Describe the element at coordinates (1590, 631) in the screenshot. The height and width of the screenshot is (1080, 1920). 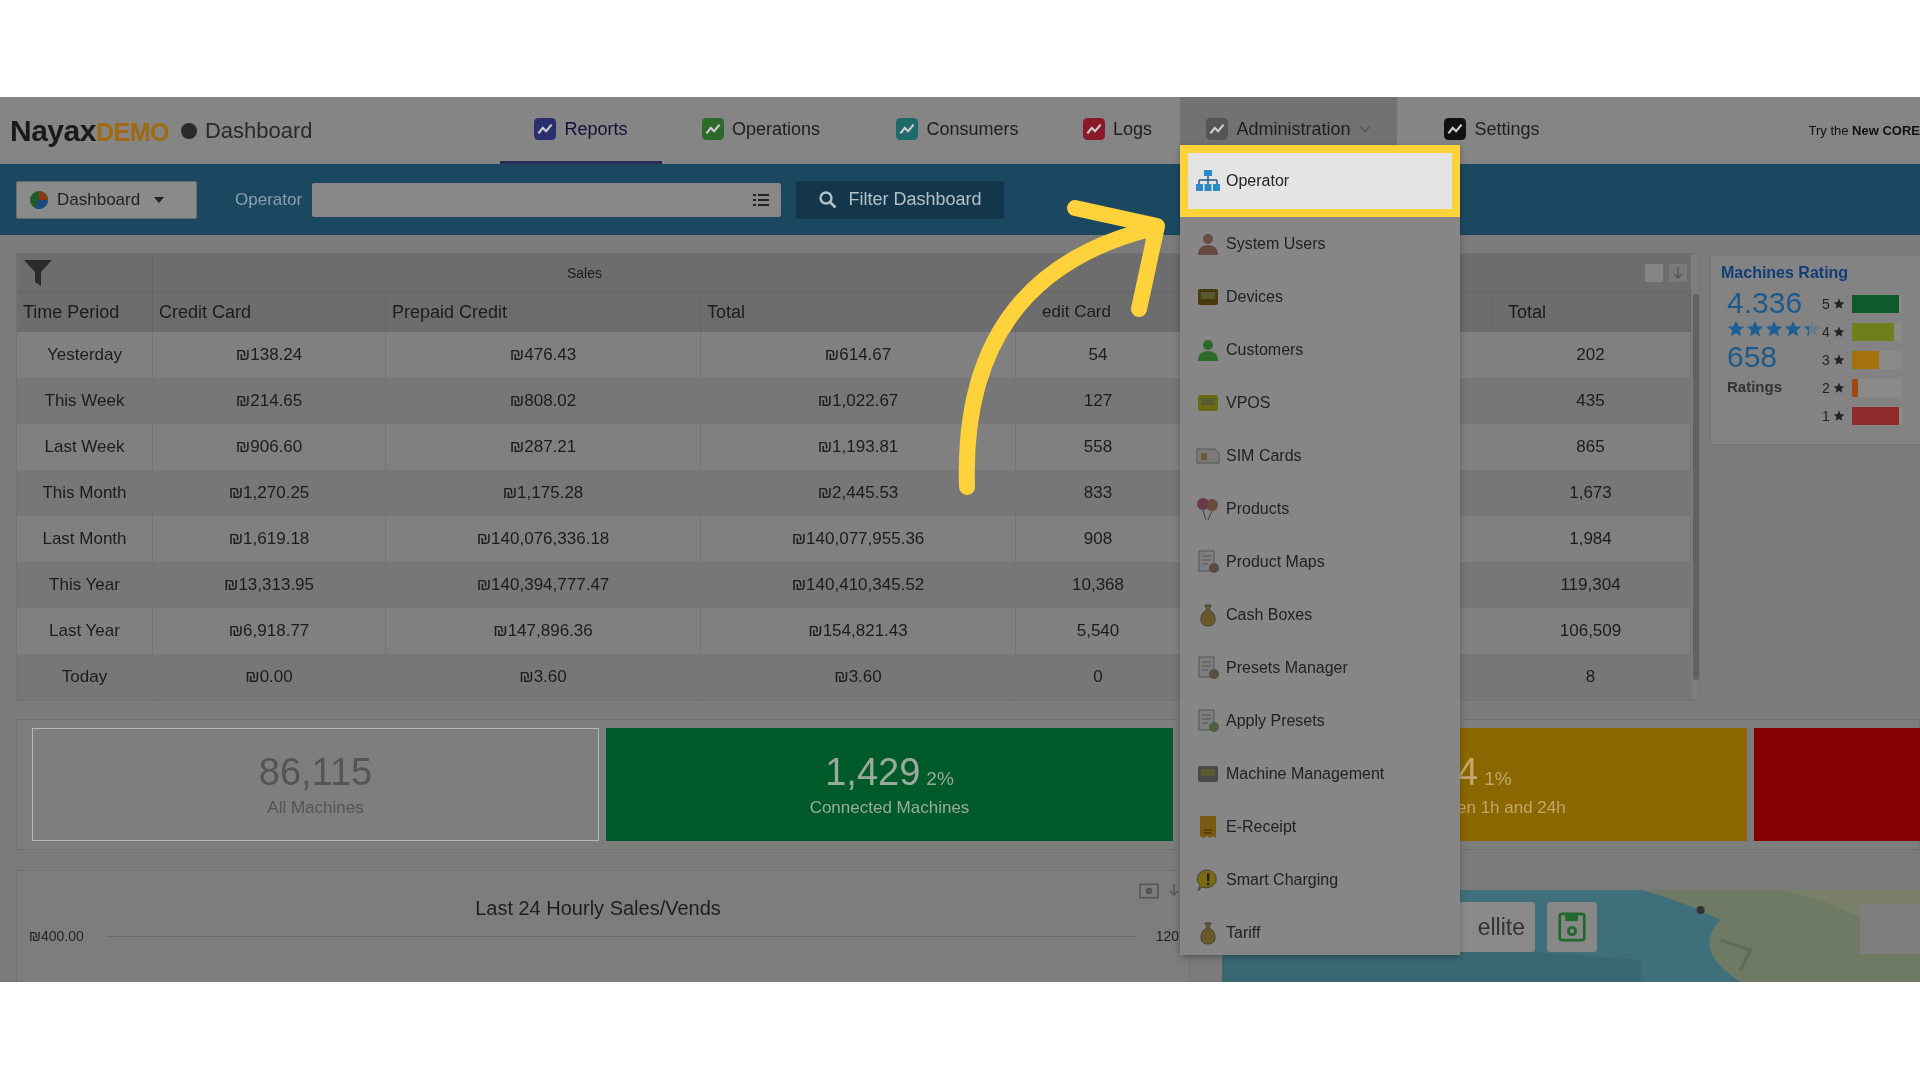
I see `table-cell: 106,509` at that location.